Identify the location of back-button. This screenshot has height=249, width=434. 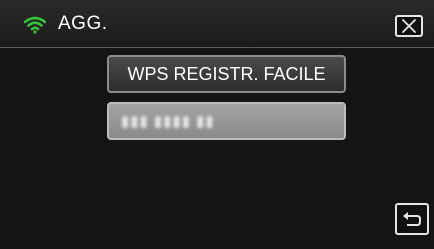
(412, 219).